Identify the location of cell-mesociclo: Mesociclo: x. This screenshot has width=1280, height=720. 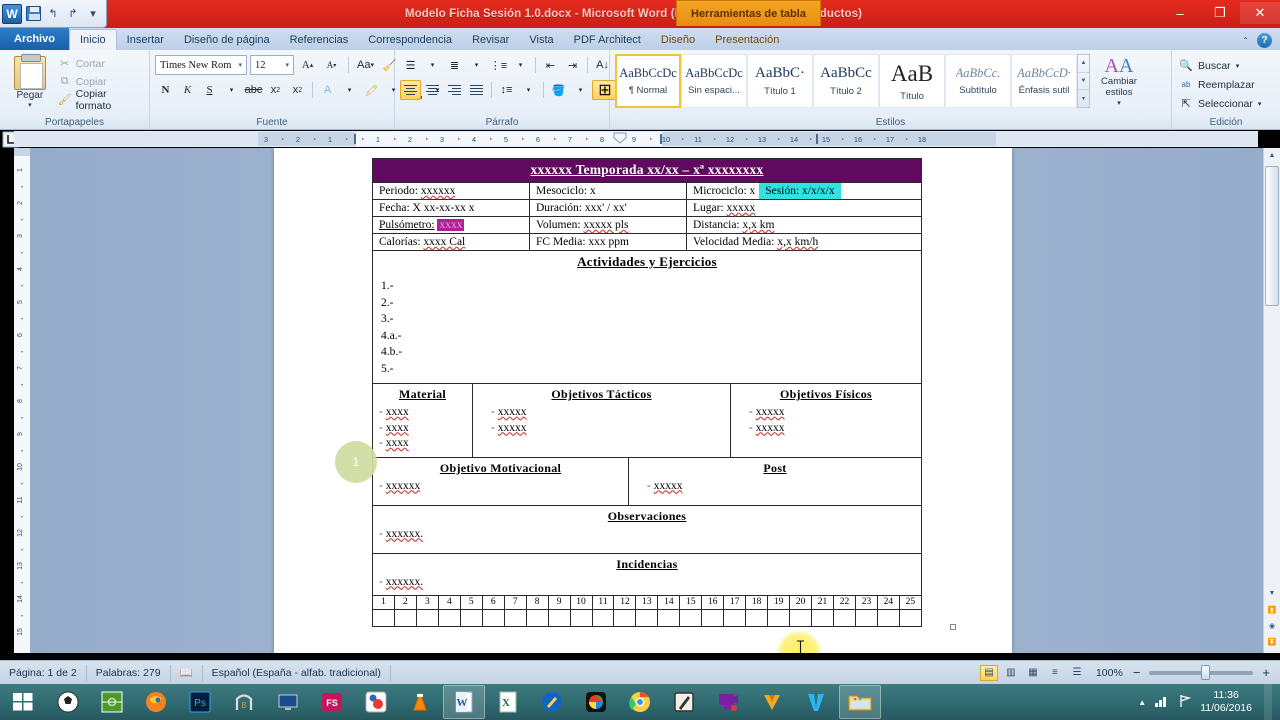
(608, 191).